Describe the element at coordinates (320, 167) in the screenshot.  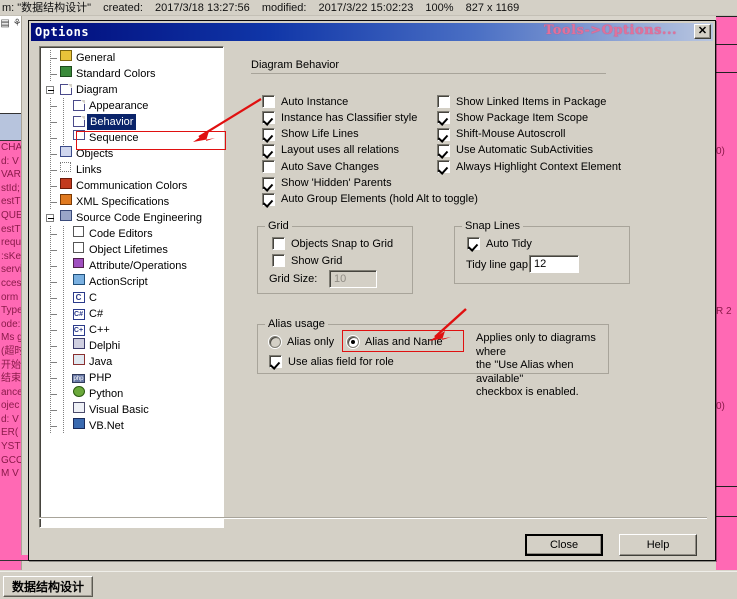
I see `checkbox-auto-save-changes: Auto Save Changes` at that location.